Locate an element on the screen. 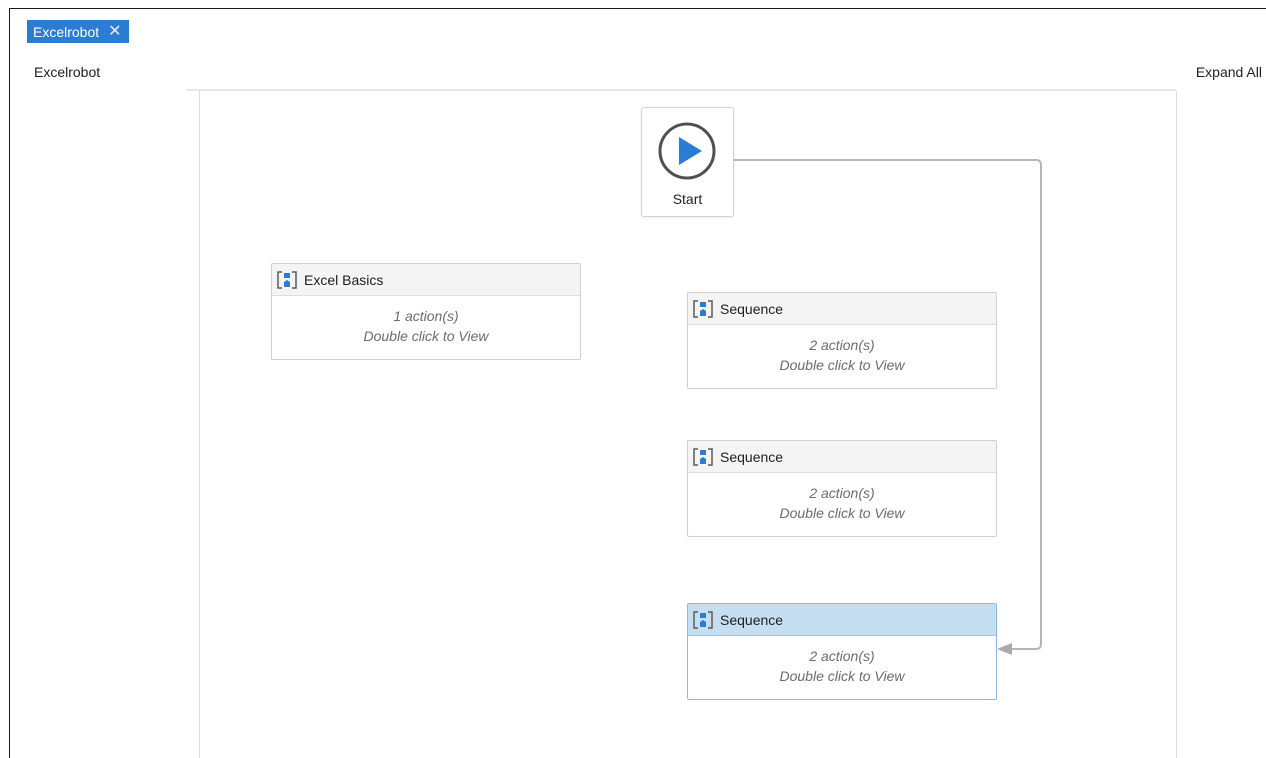  activity-summary: 1 action(s) Double click to View is located at coordinates (426, 321).